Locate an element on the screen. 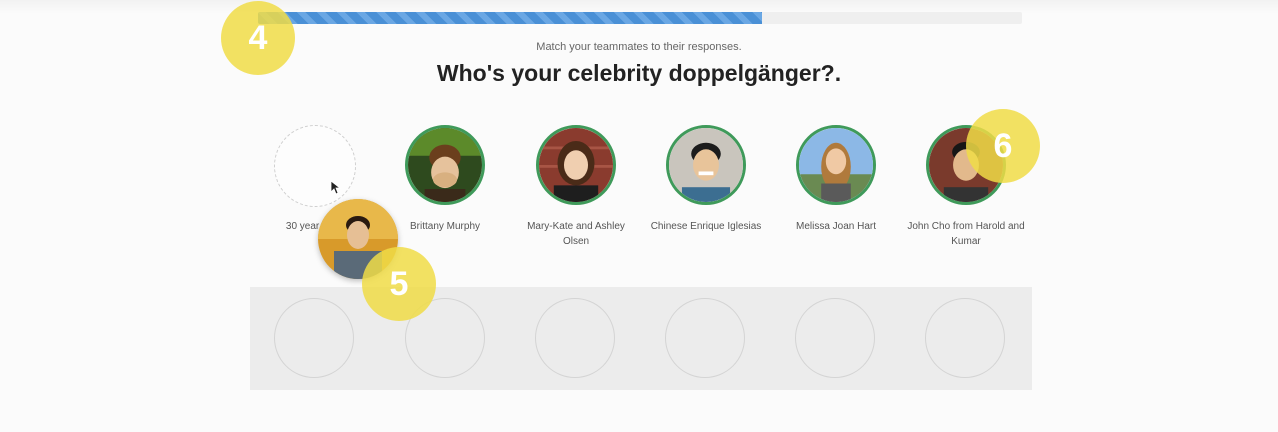  annotation-badge-5: 5 is located at coordinates (399, 284).